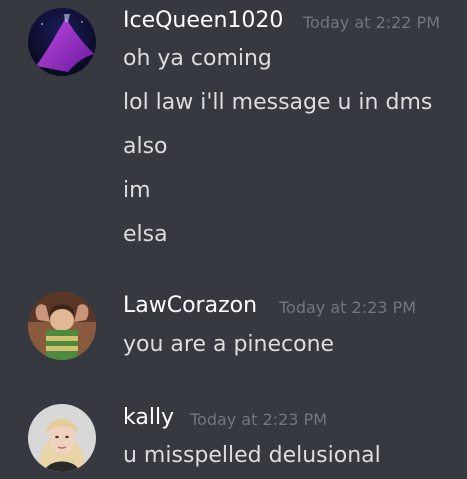 Image resolution: width=467 pixels, height=479 pixels. I want to click on message-line: lol law i'll message u in dms, so click(278, 102).